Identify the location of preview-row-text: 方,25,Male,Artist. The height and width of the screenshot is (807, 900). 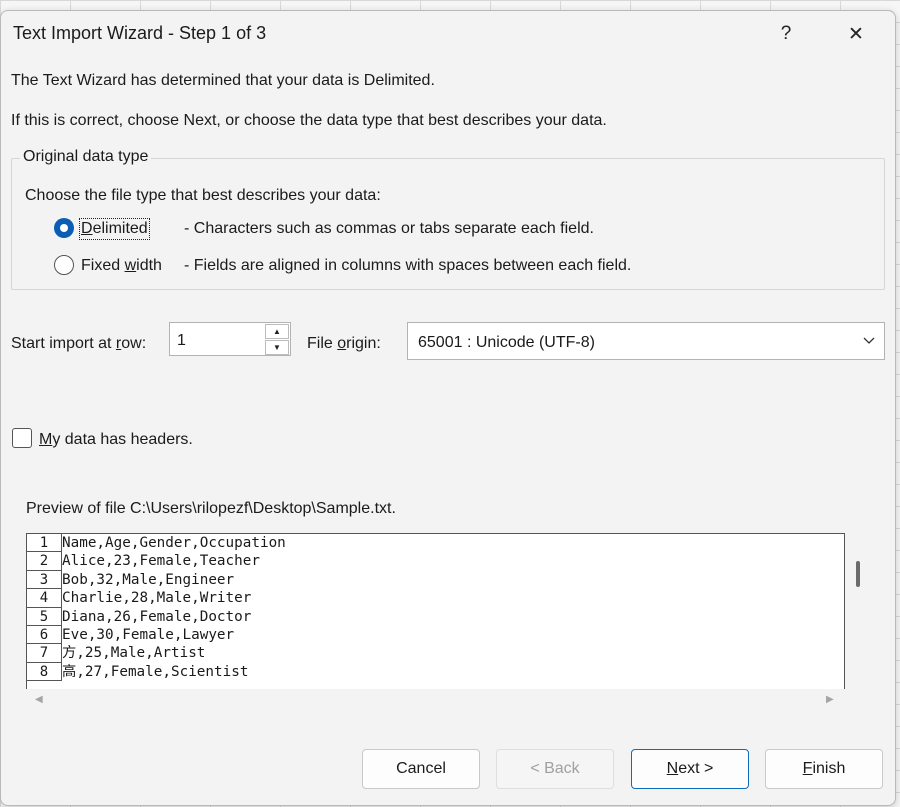
(134, 653).